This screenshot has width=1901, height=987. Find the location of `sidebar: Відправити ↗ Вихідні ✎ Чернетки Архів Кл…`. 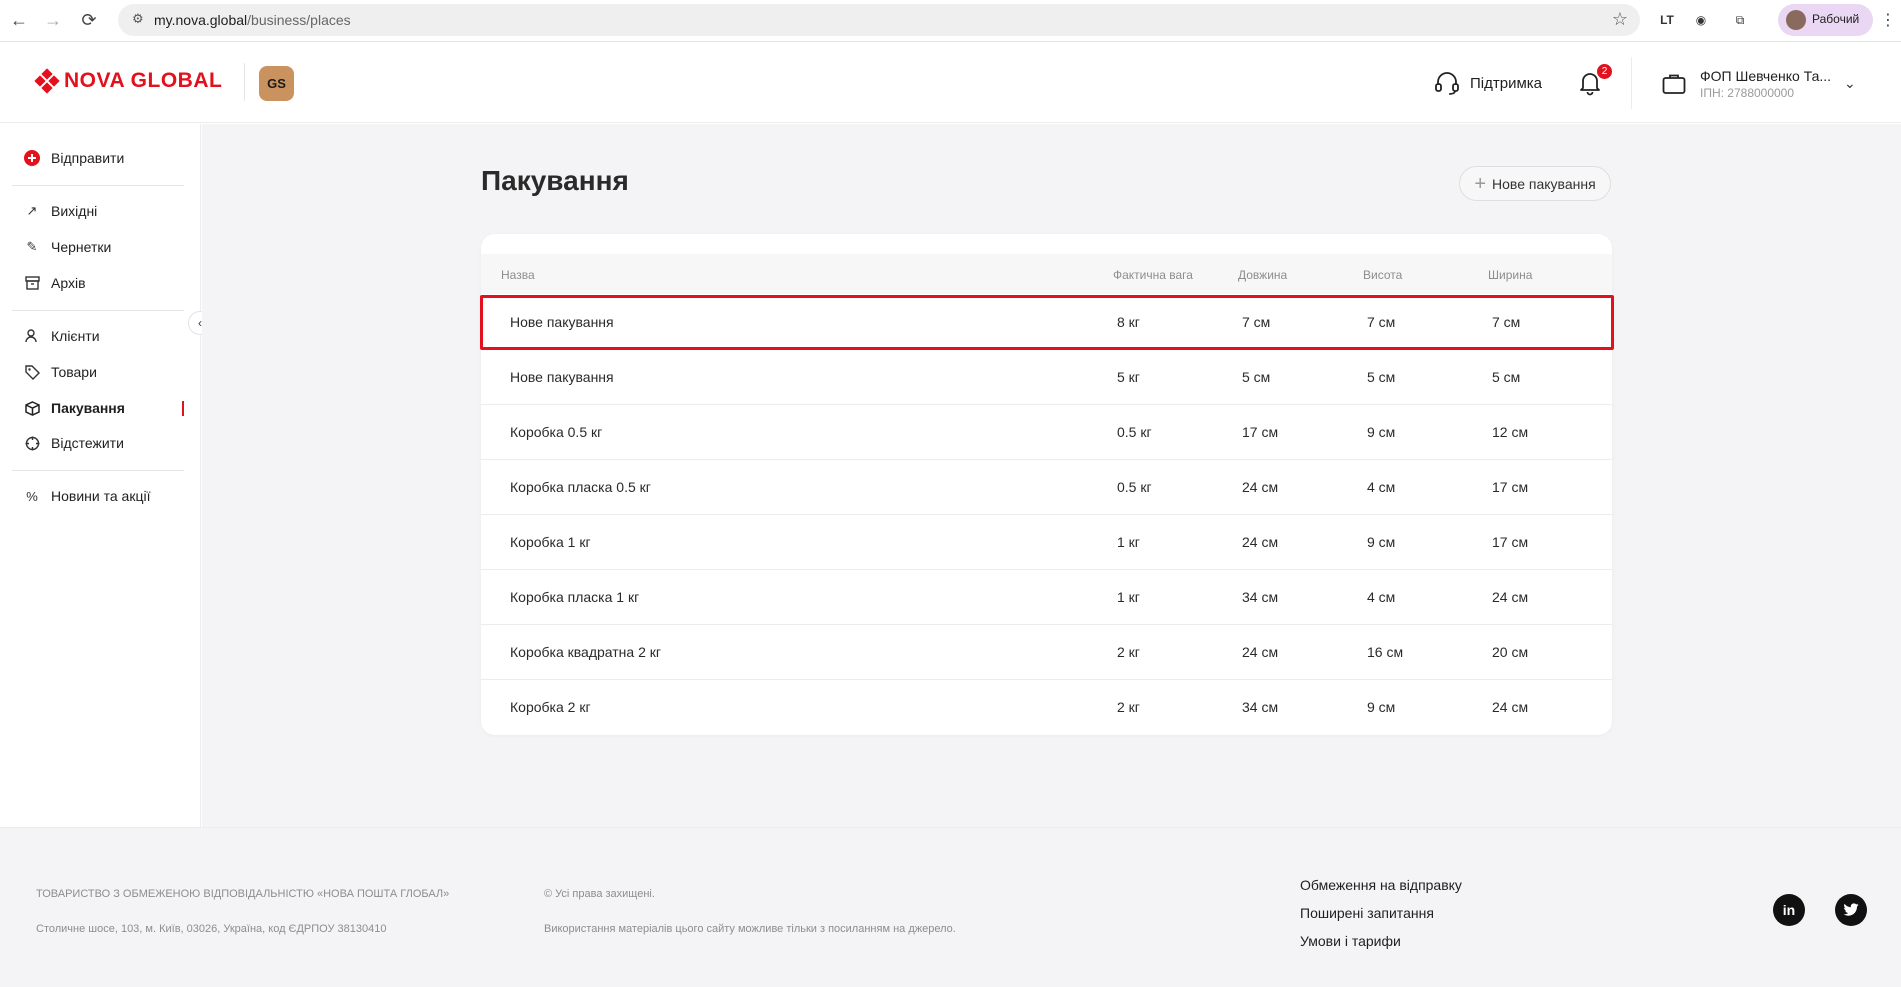

sidebar: Відправити ↗ Вихідні ✎ Чернетки Архів Кл… is located at coordinates (106, 475).